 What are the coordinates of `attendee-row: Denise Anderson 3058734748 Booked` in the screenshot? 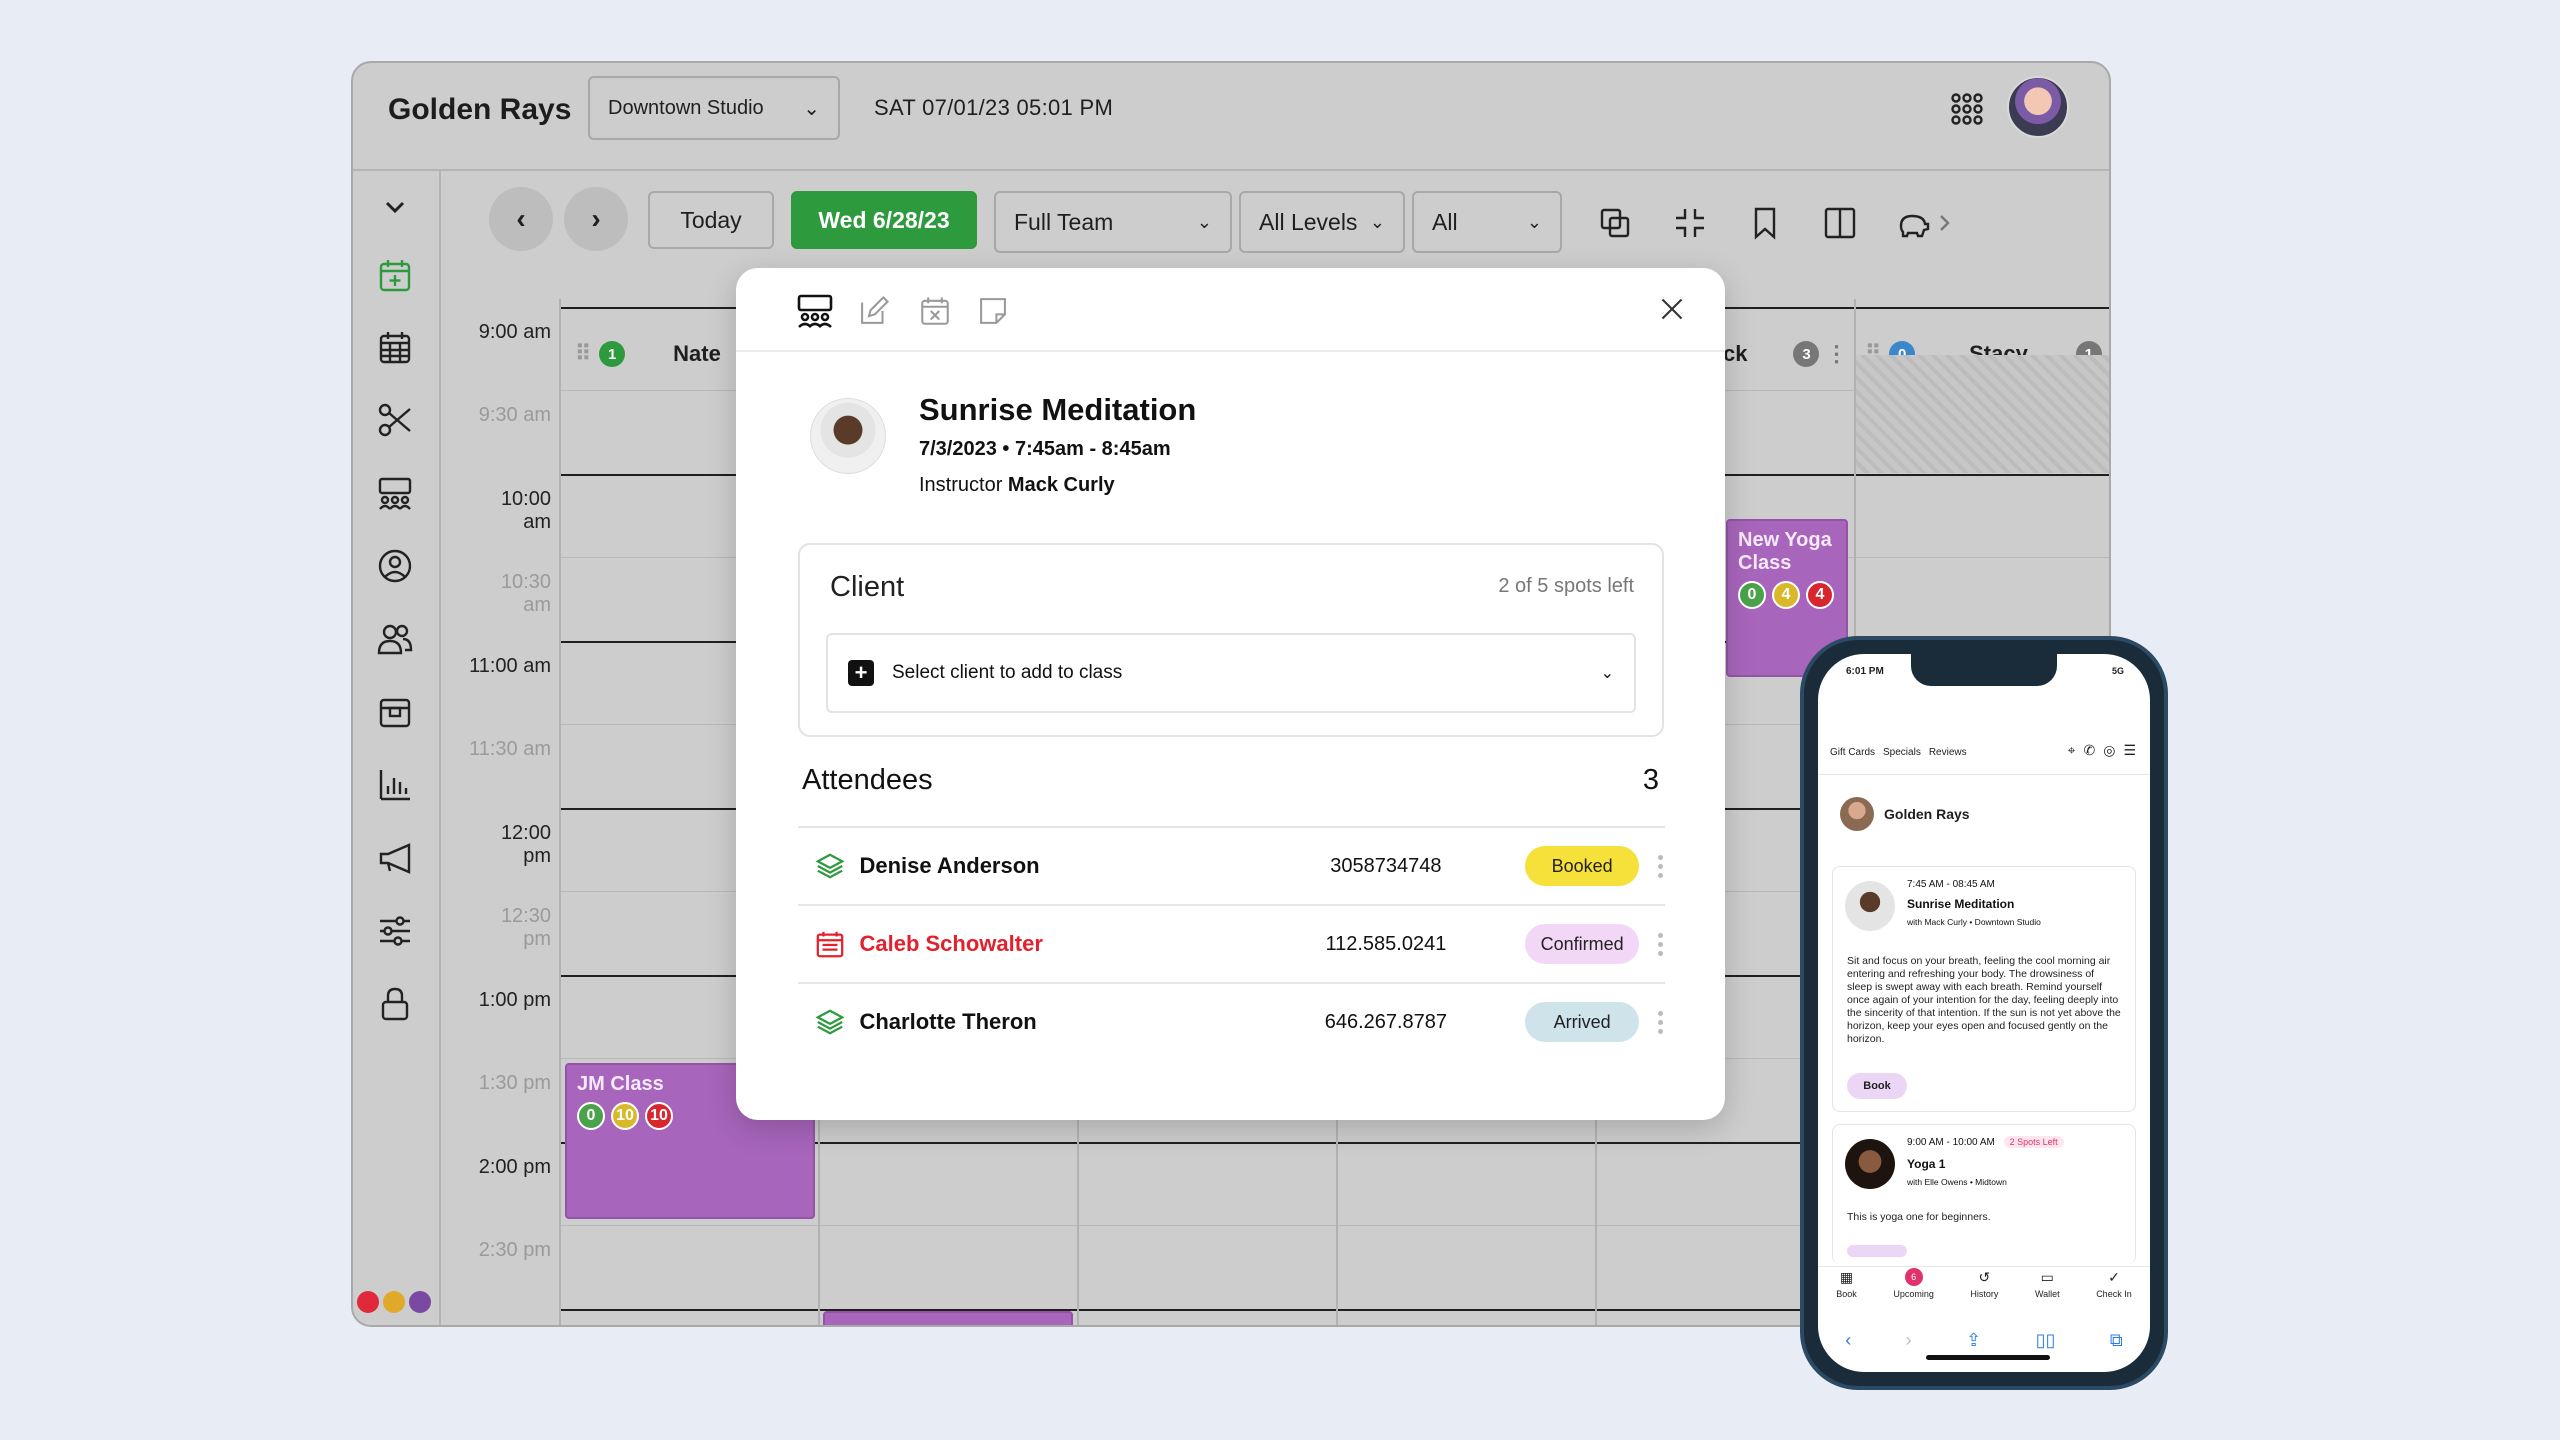 It's located at (1231, 866).